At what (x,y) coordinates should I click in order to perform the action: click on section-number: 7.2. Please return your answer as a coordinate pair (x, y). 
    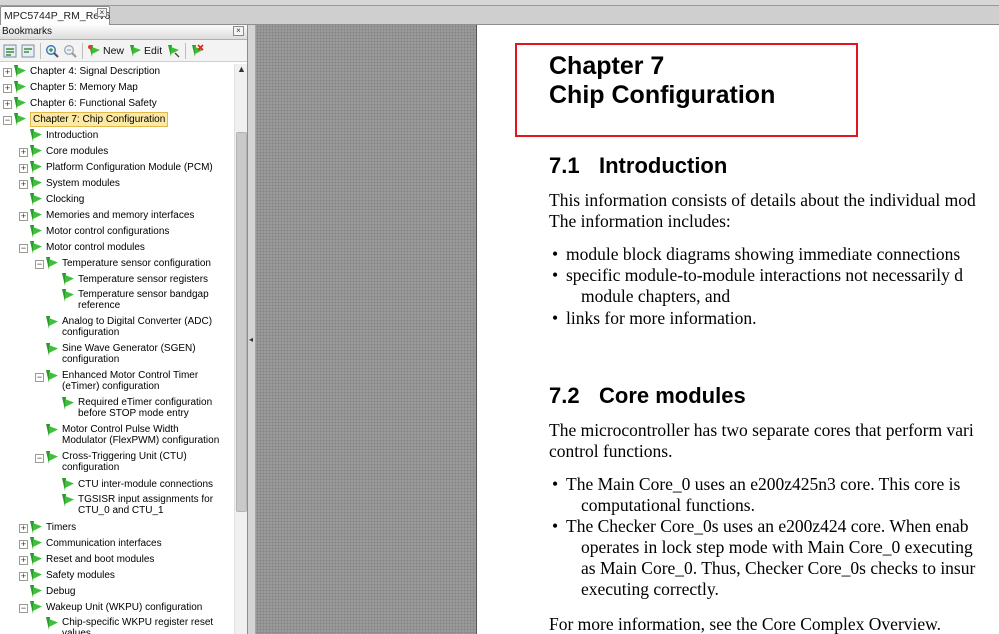
    Looking at the image, I should click on (564, 395).